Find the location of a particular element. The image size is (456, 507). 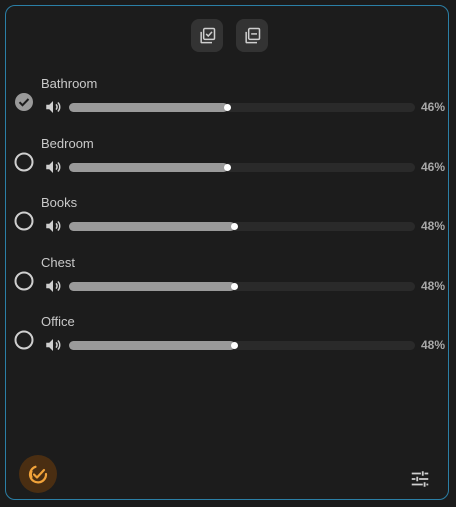

room-row-chest: Chest 48% is located at coordinates (227, 281).